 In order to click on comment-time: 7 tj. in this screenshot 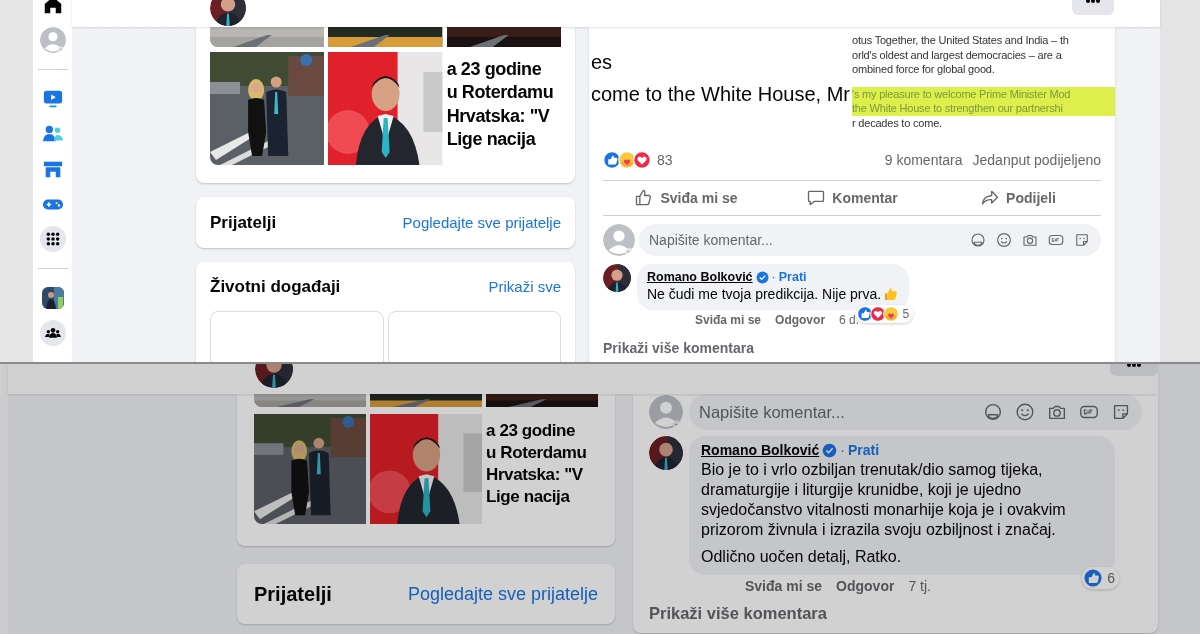, I will do `click(919, 586)`.